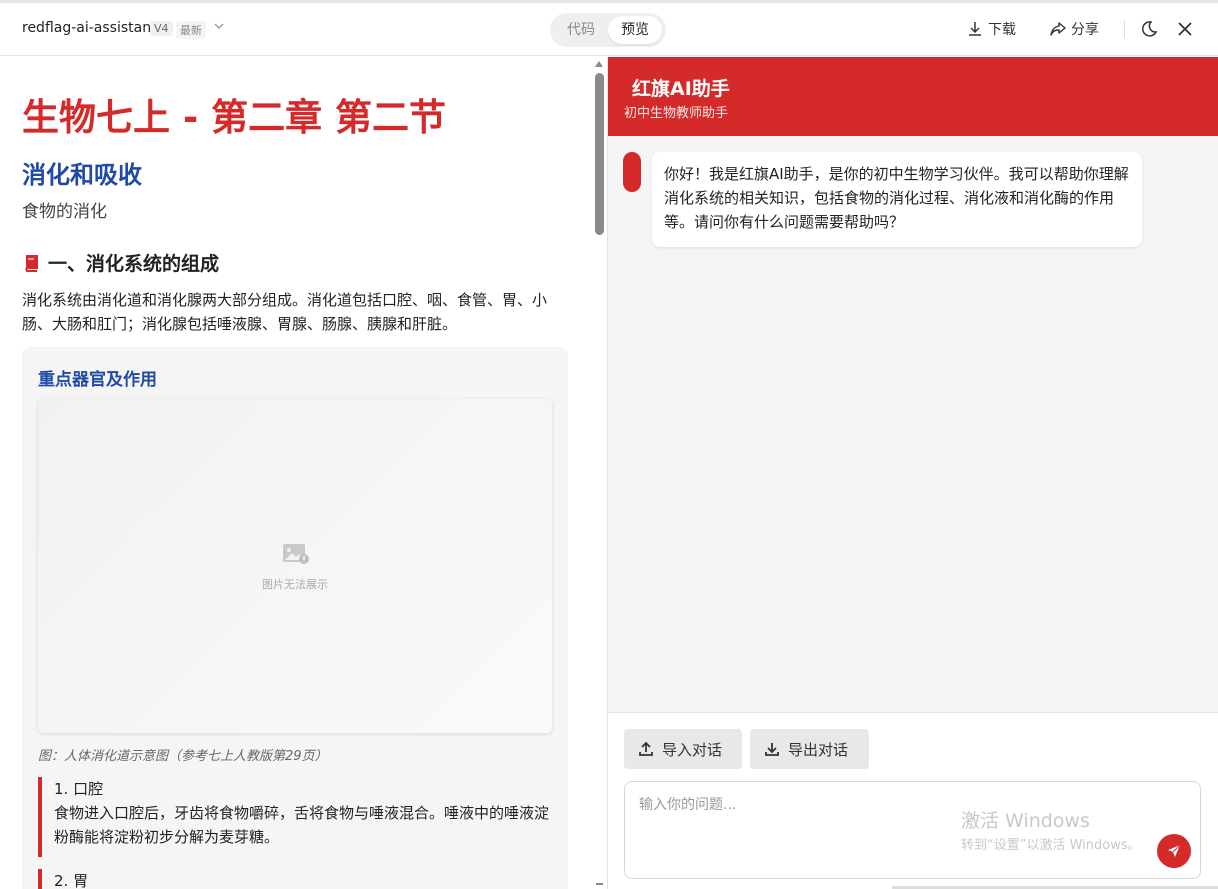  What do you see at coordinates (599, 154) in the screenshot?
I see `scroll-thumb` at bounding box center [599, 154].